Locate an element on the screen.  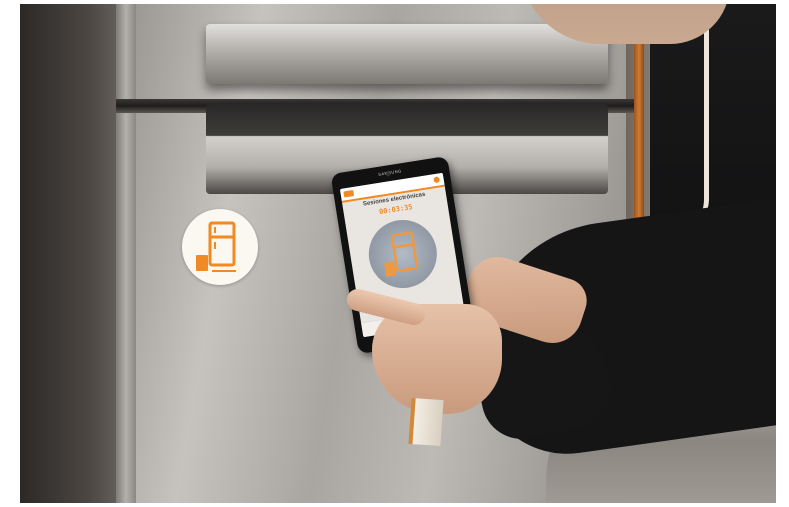
menu-icon is located at coordinates (437, 180).